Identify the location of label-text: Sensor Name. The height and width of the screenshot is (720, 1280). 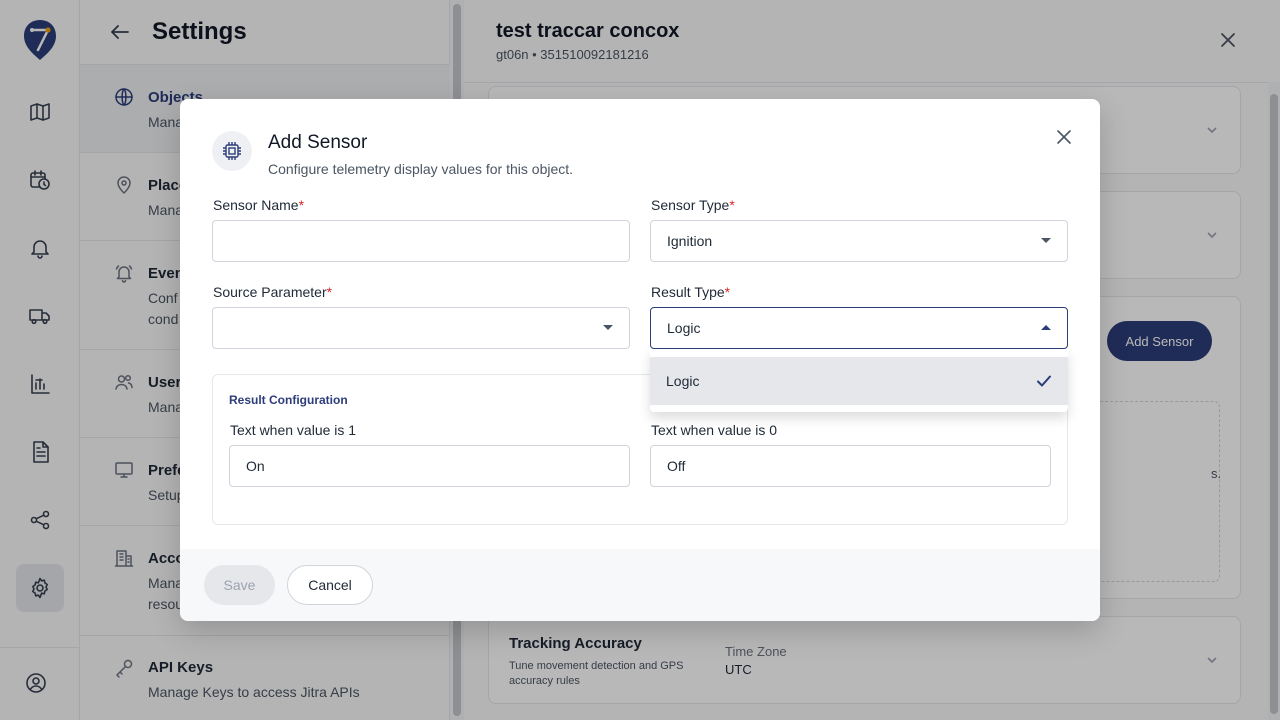
(256, 205).